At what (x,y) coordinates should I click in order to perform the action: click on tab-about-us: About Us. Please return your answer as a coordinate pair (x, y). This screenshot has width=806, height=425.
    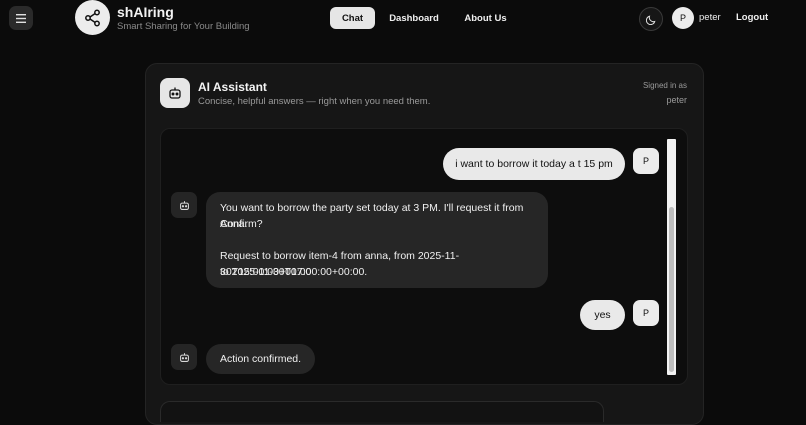
    Looking at the image, I should click on (485, 18).